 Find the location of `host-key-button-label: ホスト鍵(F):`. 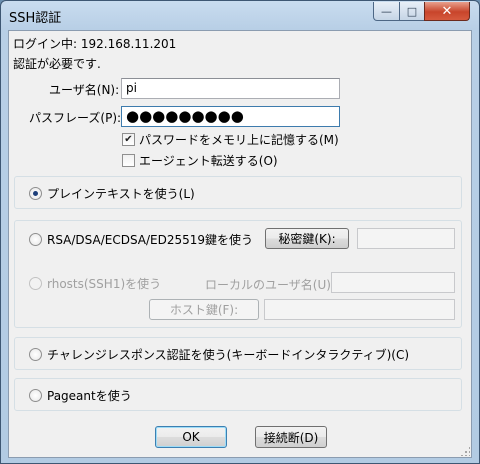

host-key-button-label: ホスト鍵(F): is located at coordinates (204, 310).